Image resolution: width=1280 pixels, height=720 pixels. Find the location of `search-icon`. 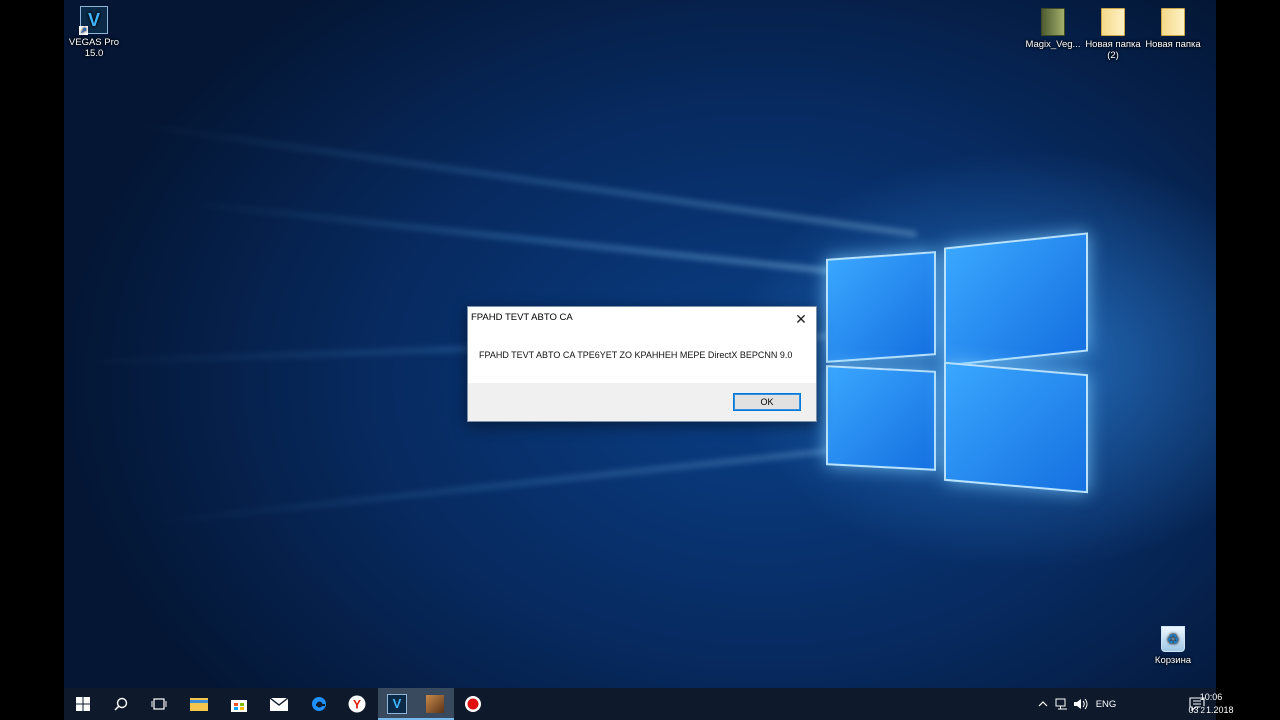

search-icon is located at coordinates (121, 704).